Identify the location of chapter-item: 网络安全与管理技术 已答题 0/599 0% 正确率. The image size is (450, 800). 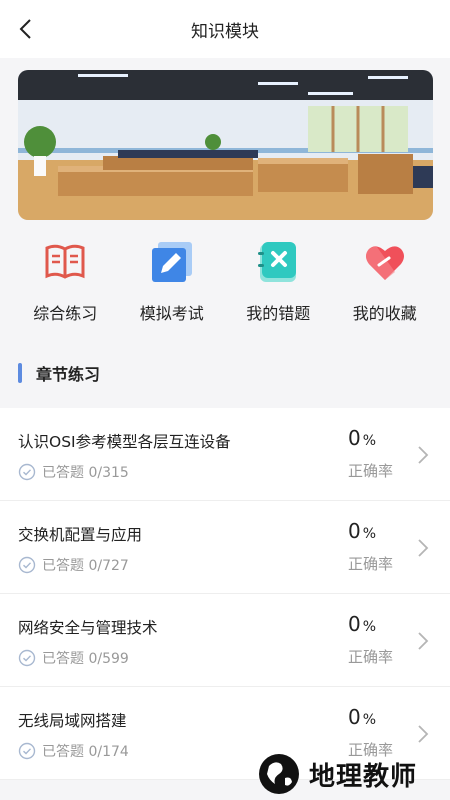
(225, 640).